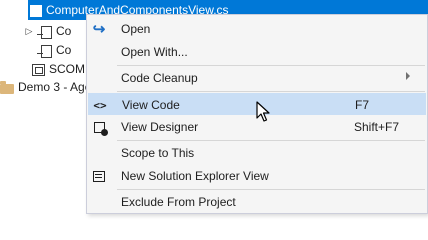 This screenshot has height=240, width=428. I want to click on scom-icon, so click(38, 70).